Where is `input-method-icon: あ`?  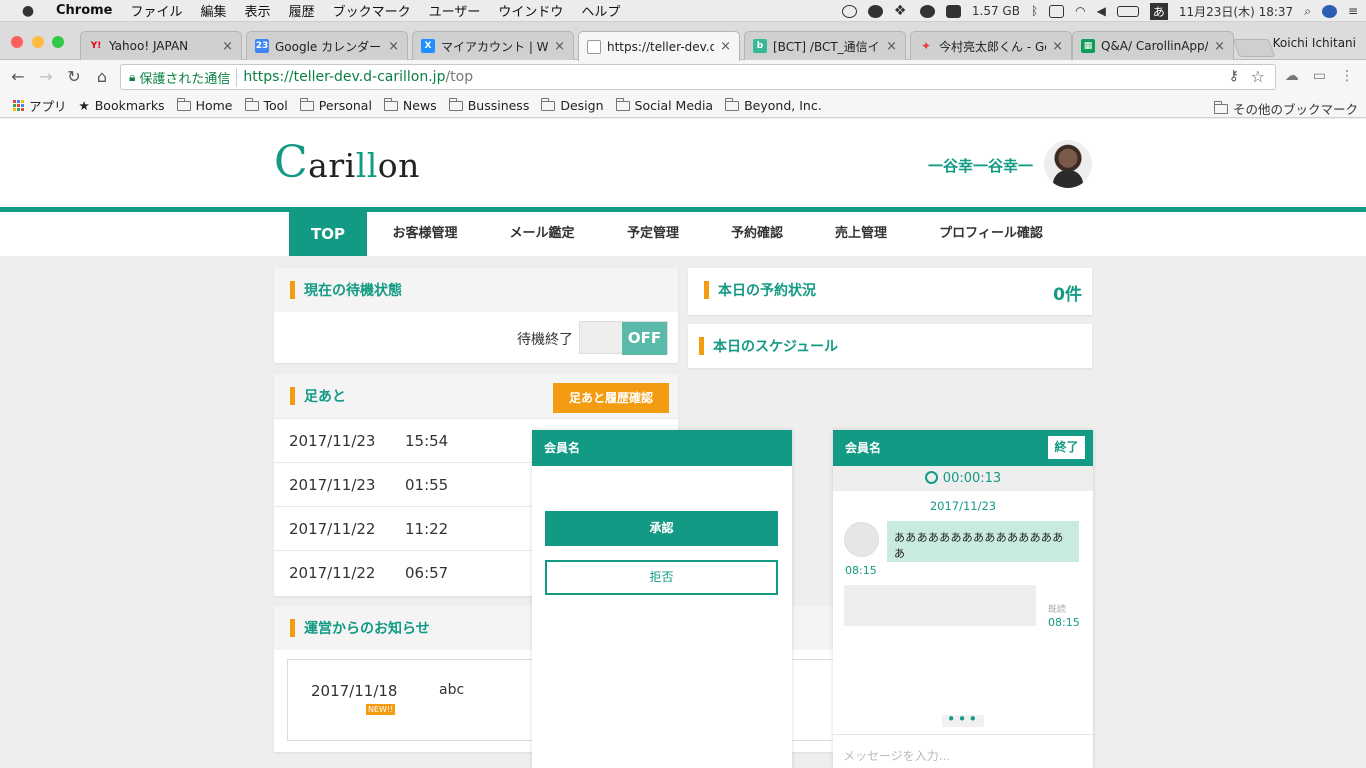 input-method-icon: あ is located at coordinates (1158, 11).